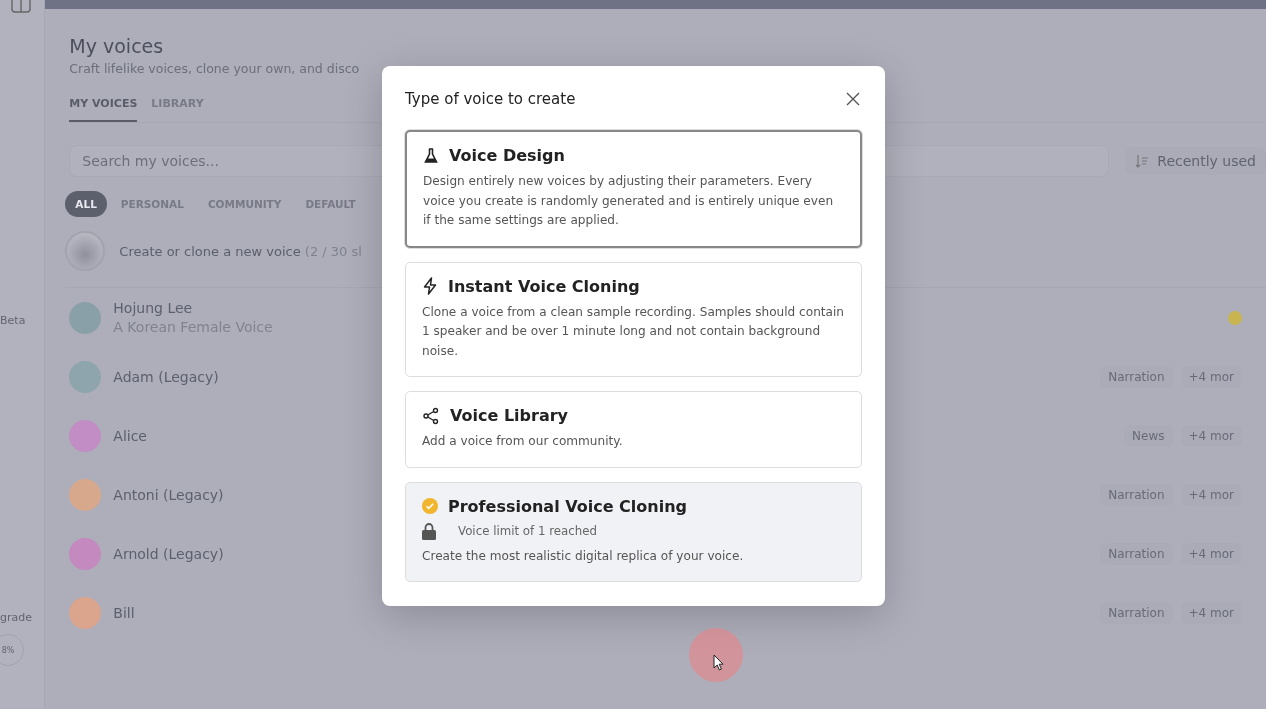  What do you see at coordinates (583, 556) in the screenshot?
I see `option-description: Create the most realistic digital replica of your voice.` at bounding box center [583, 556].